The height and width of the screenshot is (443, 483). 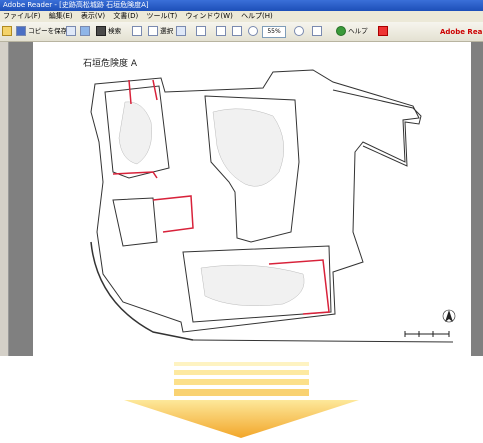 I want to click on west-compound, so click(x=135, y=222).